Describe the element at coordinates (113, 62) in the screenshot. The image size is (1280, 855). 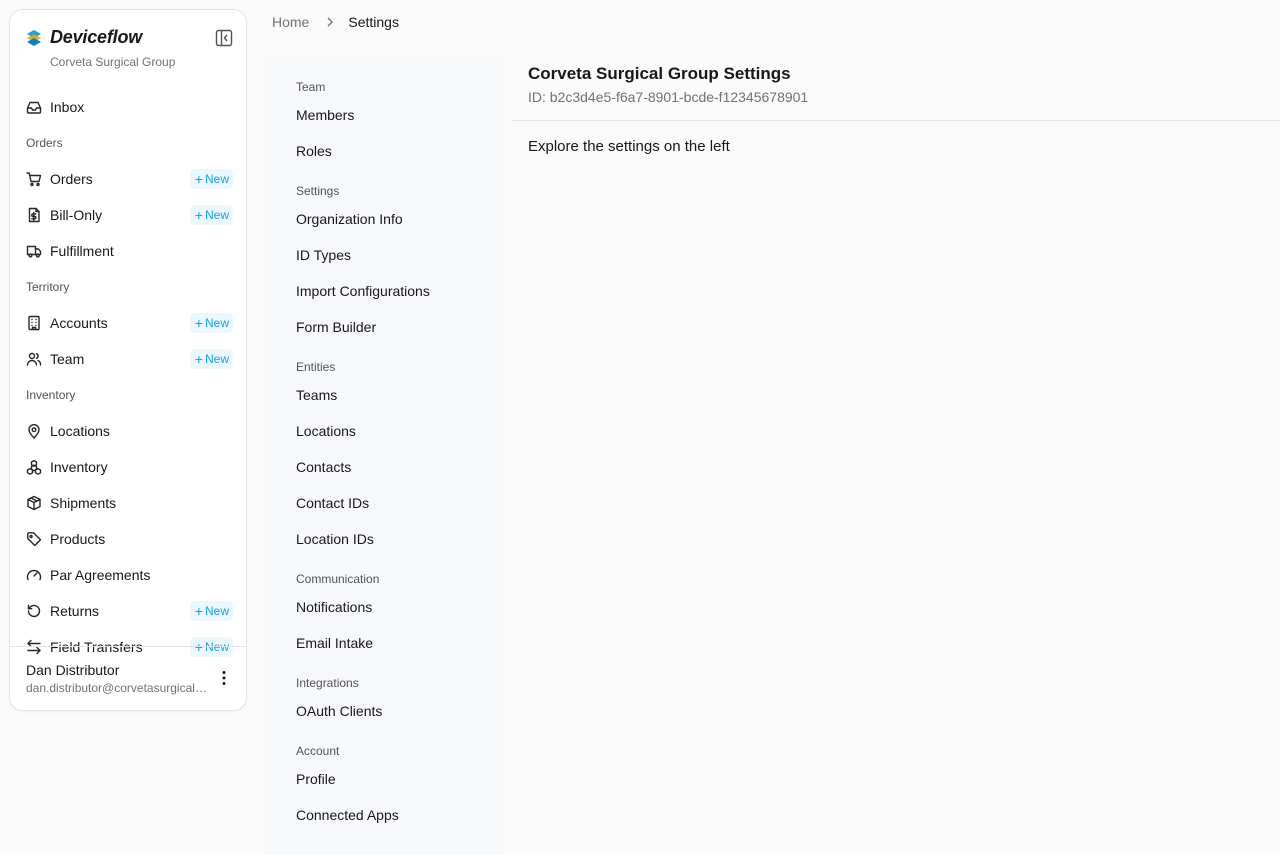
I see `org-name: Corveta Surgical Group` at that location.